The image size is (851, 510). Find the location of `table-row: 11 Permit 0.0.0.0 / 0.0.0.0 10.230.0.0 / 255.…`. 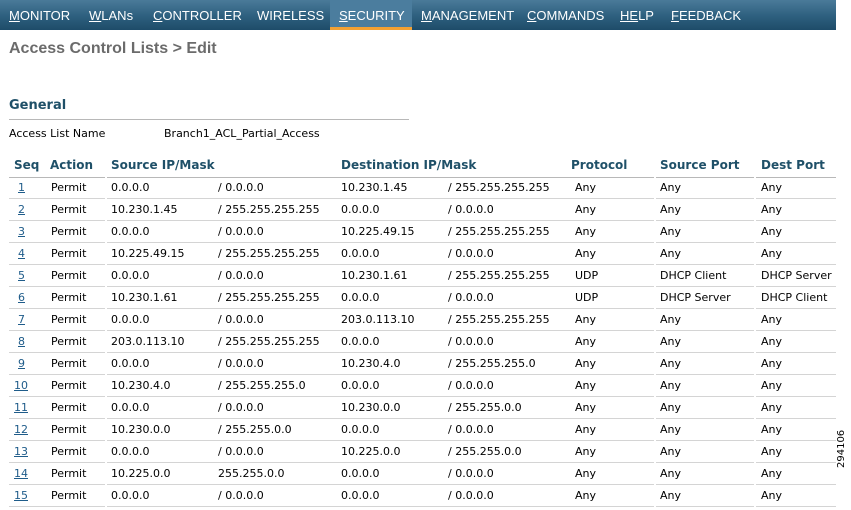

table-row: 11 Permit 0.0.0.0 / 0.0.0.0 10.230.0.0 / 255.… is located at coordinates (418, 408).